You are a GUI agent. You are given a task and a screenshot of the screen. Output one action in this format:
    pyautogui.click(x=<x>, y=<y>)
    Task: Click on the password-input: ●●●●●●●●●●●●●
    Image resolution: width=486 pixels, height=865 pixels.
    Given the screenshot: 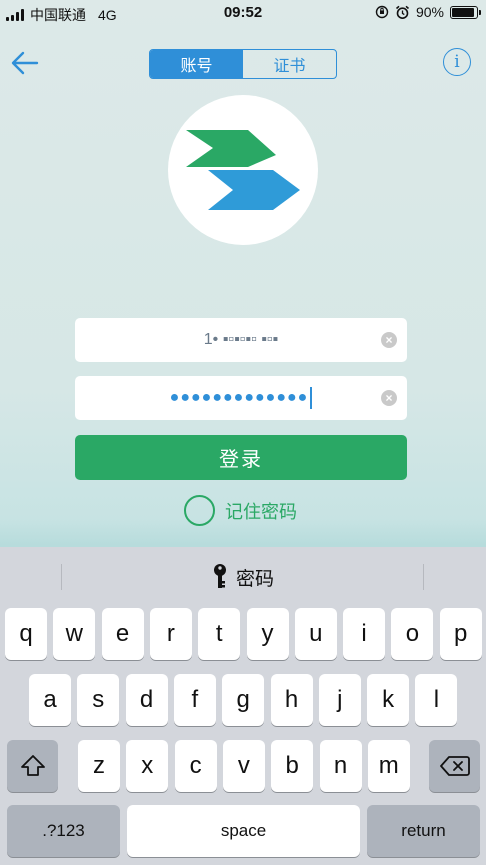 What is the action you would take?
    pyautogui.click(x=241, y=398)
    